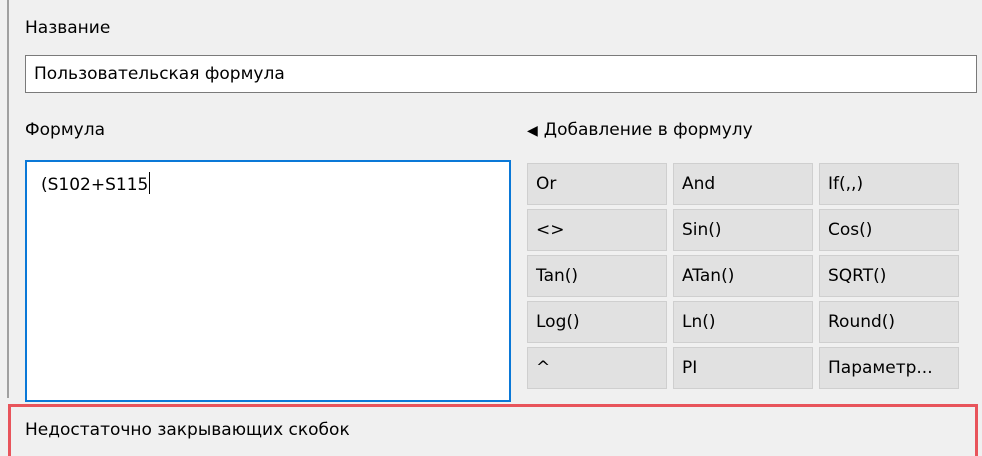 The width and height of the screenshot is (982, 456). I want to click on error-status-bar: Недостаточно закрывающих скобок, so click(493, 430).